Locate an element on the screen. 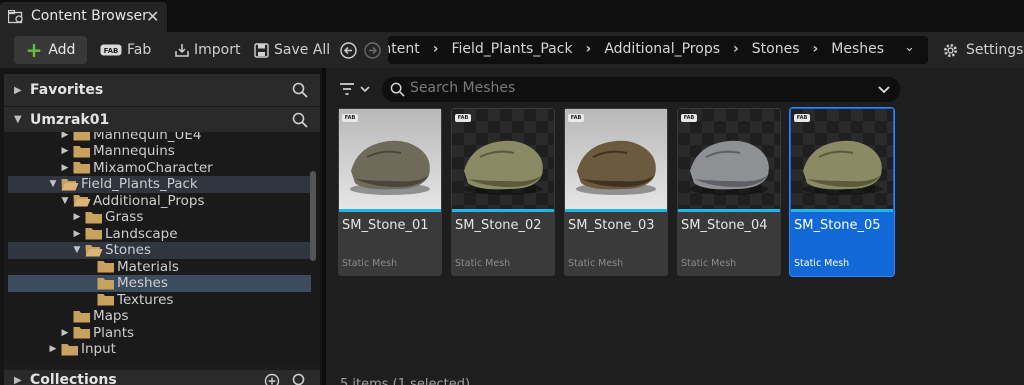 The height and width of the screenshot is (385, 1024). tab-title: Content Browser is located at coordinates (89, 16).